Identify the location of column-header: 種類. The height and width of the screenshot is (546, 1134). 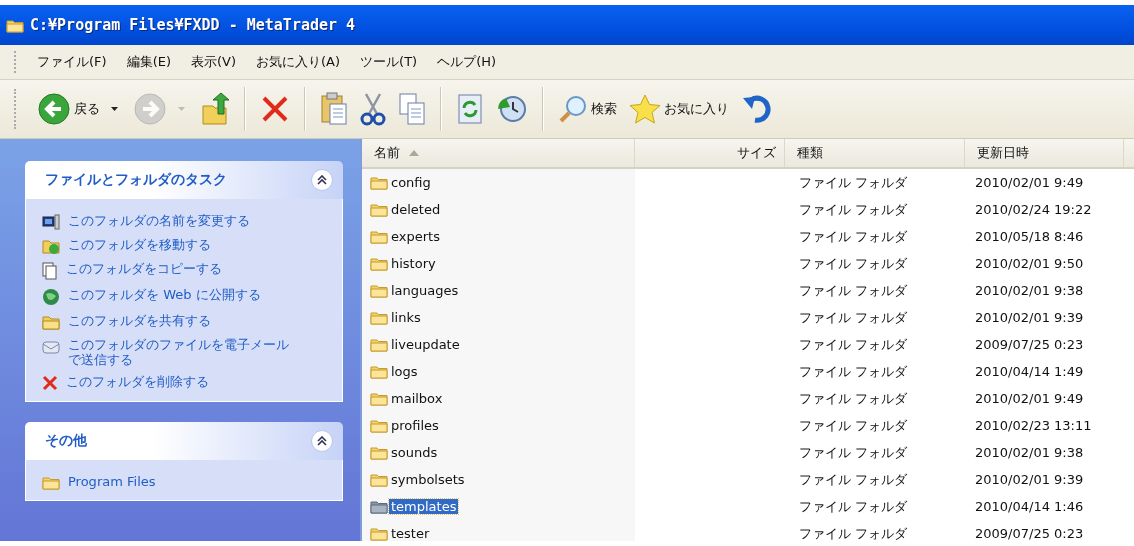
(875, 153).